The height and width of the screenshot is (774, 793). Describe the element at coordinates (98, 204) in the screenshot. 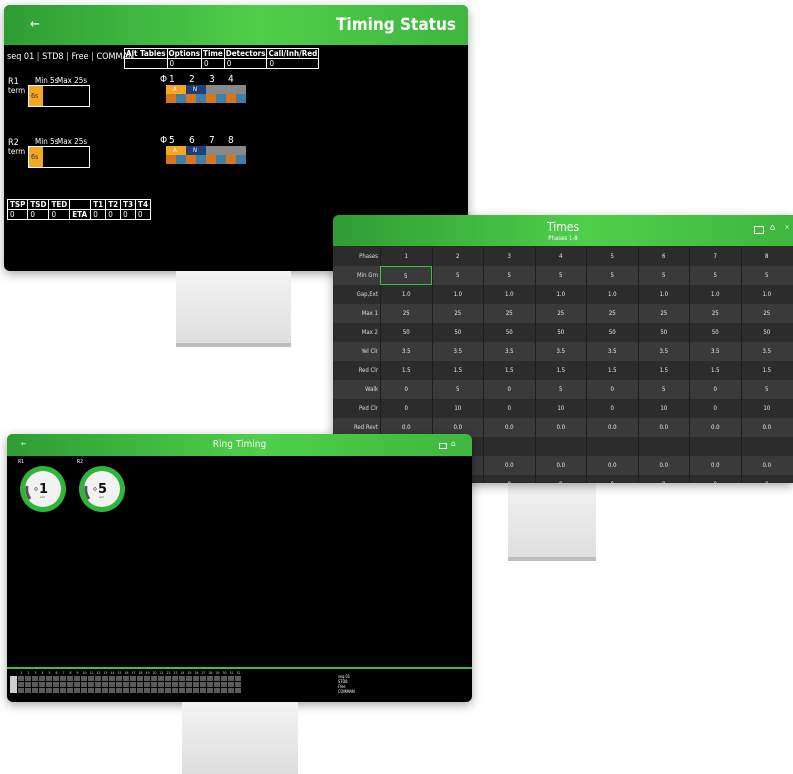

I see `header-t1: T1` at that location.